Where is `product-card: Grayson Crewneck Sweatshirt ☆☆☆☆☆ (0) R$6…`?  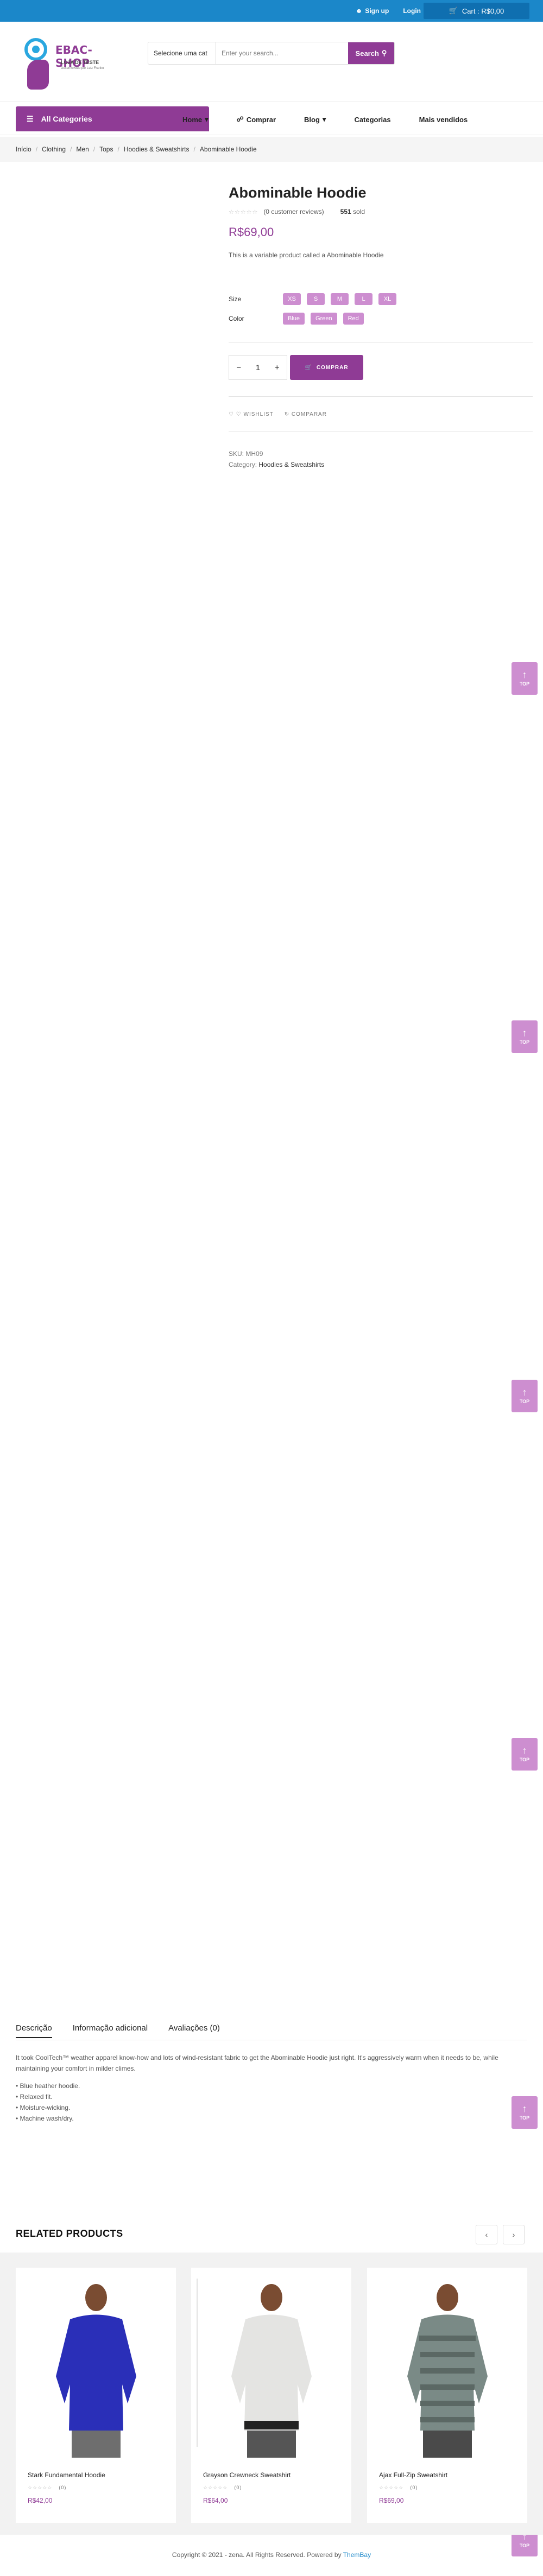 product-card: Grayson Crewneck Sweatshirt ☆☆☆☆☆ (0) R$6… is located at coordinates (271, 2396).